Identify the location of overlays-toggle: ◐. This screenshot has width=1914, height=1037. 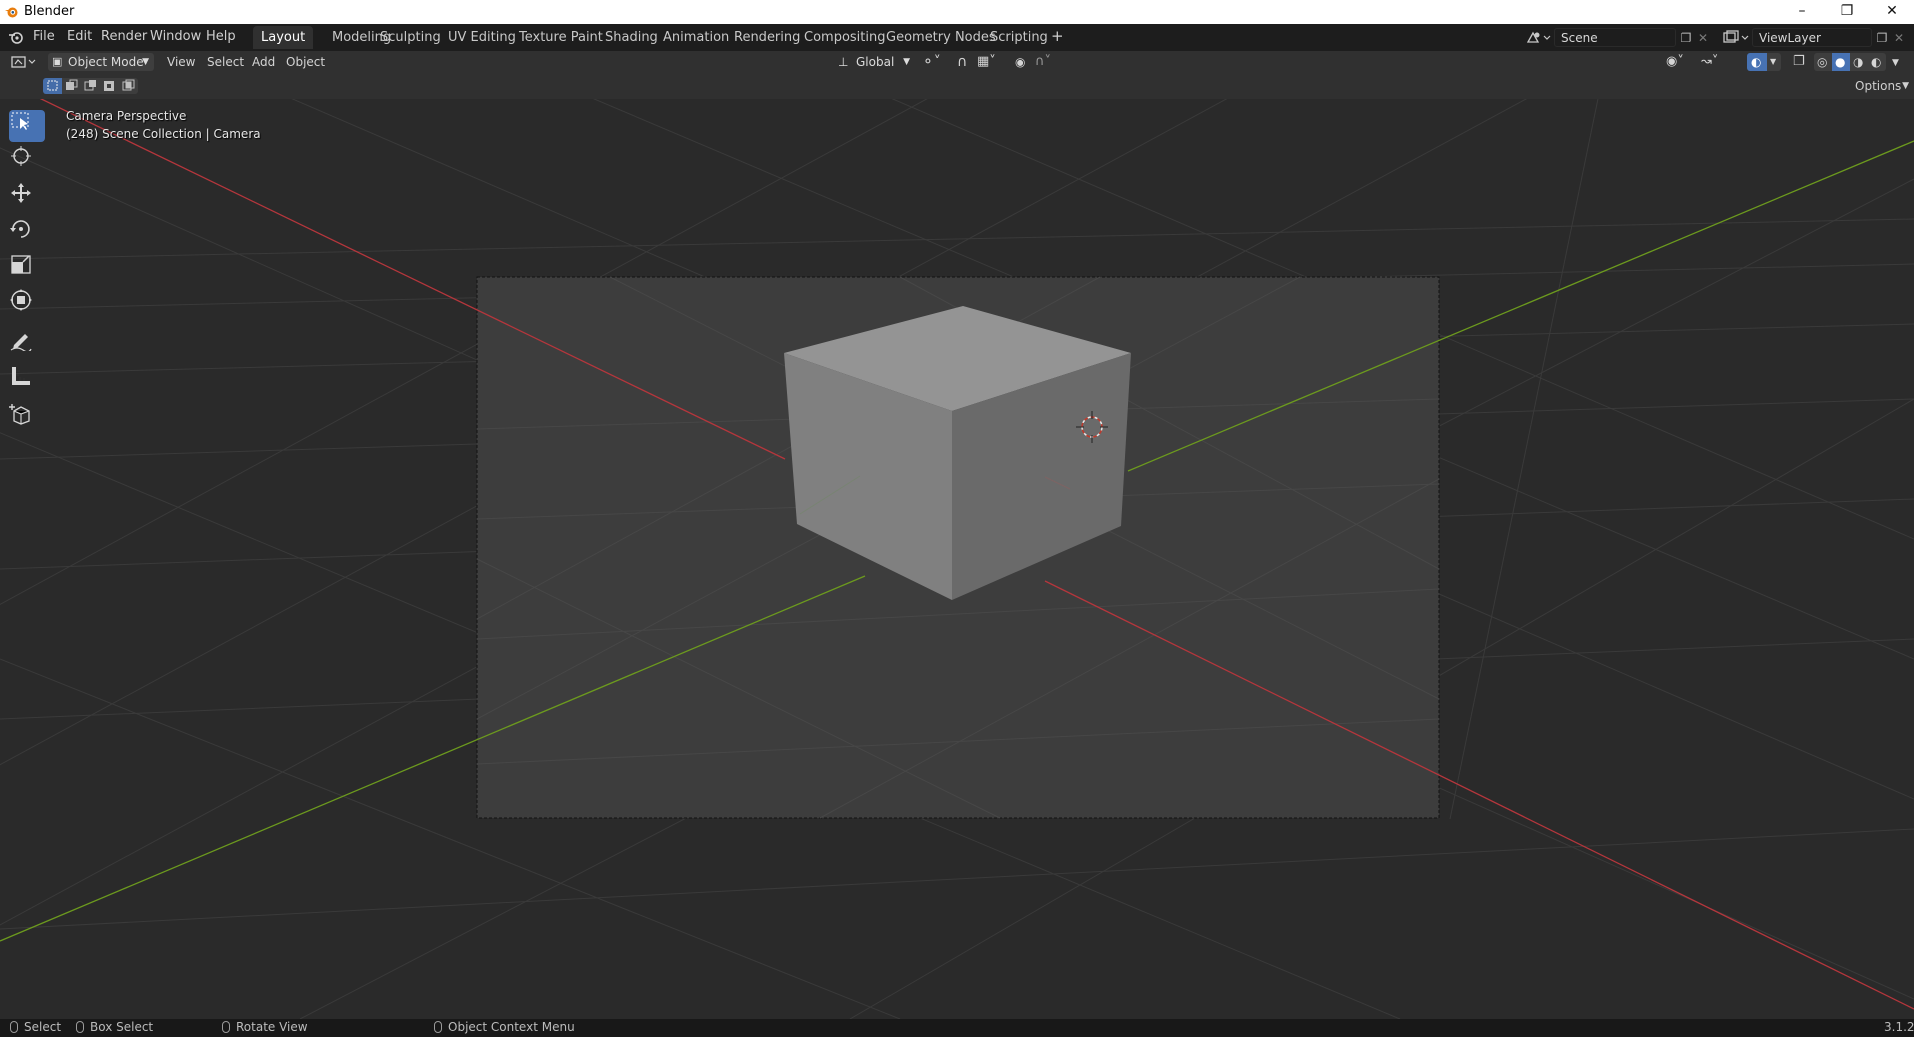
(1757, 62).